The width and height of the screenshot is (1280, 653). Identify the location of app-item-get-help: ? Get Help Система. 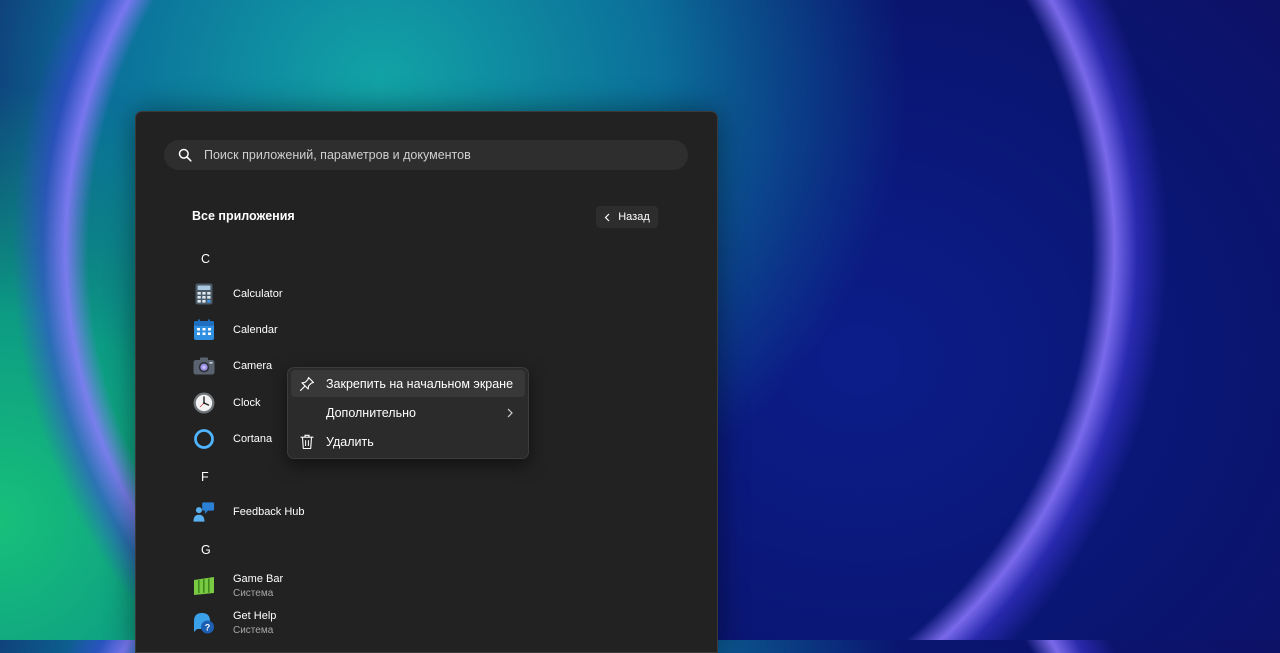
(342, 623).